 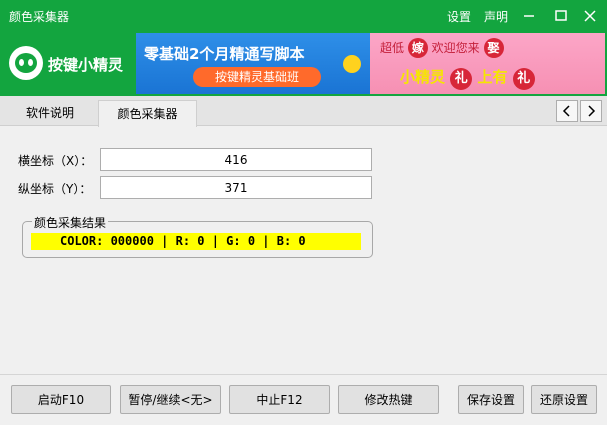 What do you see at coordinates (467, 78) in the screenshot?
I see `ad-promo-line2: 小精灵 礼 上有 礼` at bounding box center [467, 78].